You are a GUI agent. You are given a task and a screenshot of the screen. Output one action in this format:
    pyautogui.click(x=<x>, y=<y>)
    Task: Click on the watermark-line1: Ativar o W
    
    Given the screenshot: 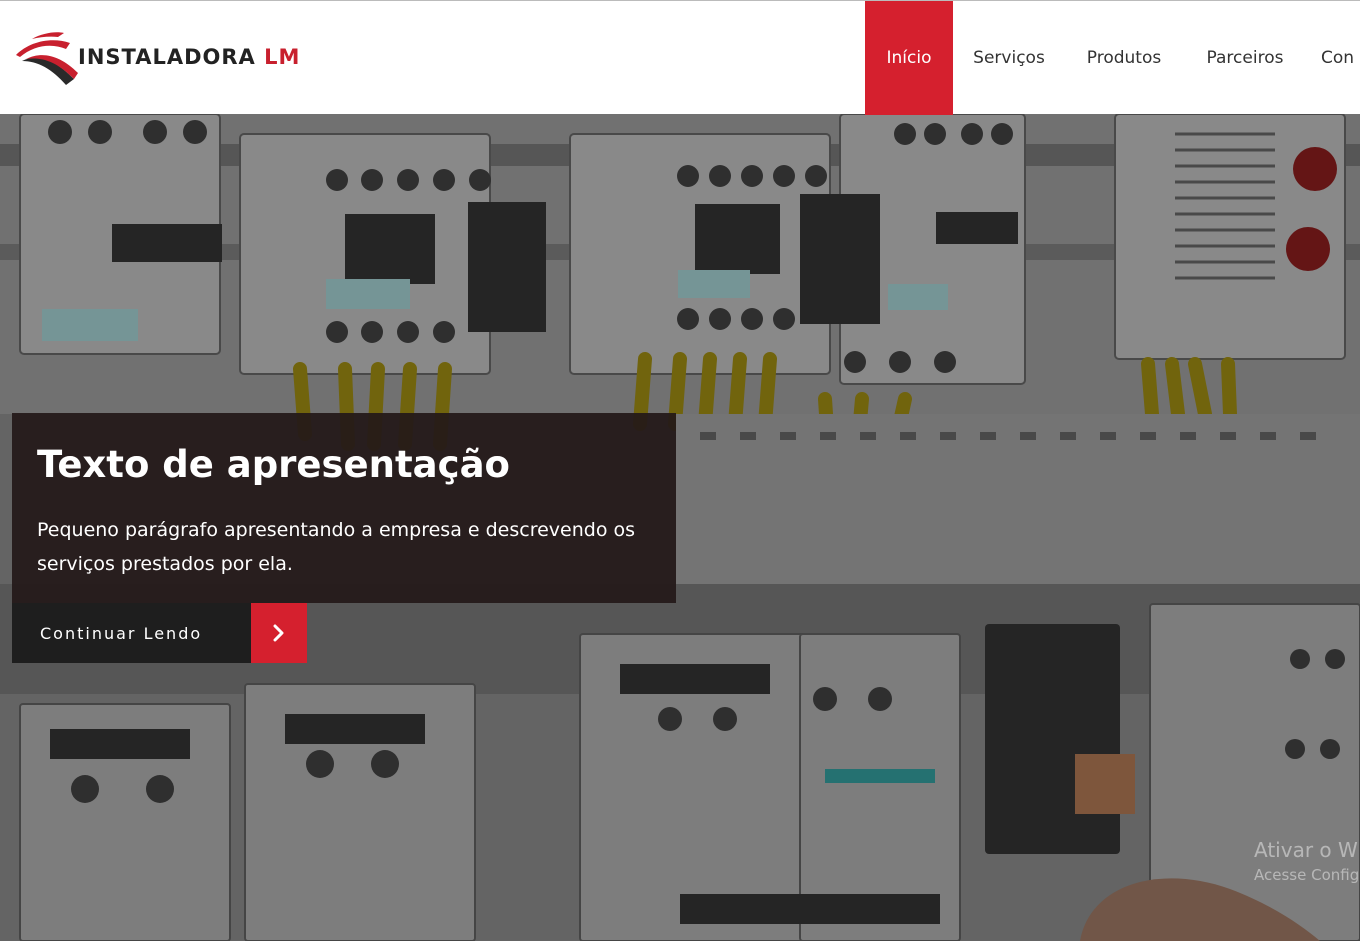 What is the action you would take?
    pyautogui.click(x=1306, y=850)
    